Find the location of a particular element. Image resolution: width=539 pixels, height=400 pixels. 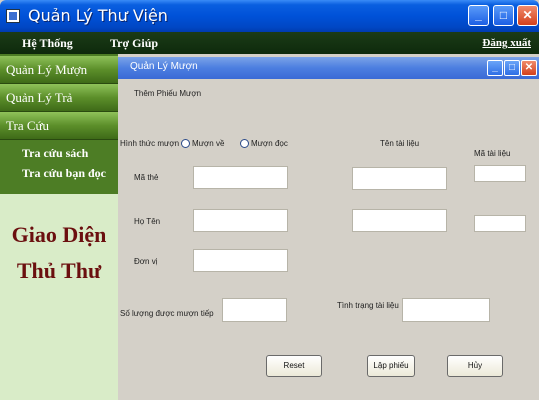

inner-minimize-button: _ is located at coordinates (495, 68).